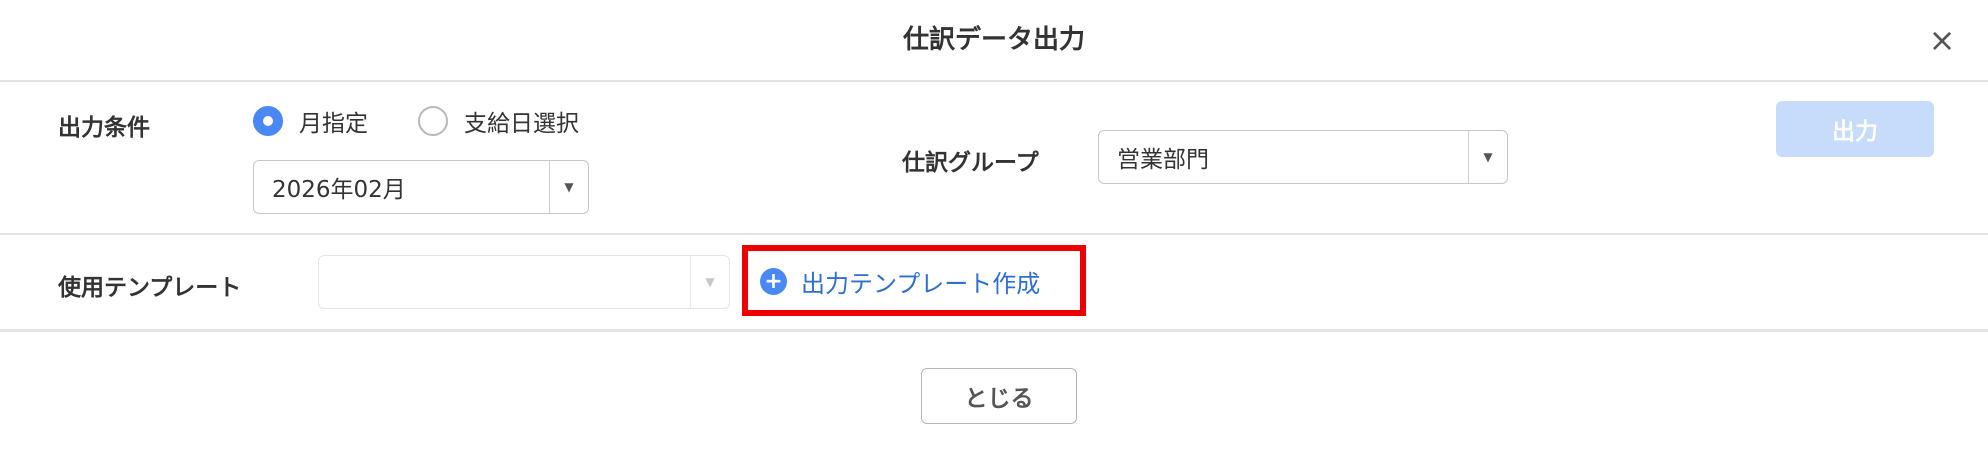 Image resolution: width=1988 pixels, height=455 pixels. Describe the element at coordinates (1855, 129) in the screenshot. I see `output-button: 出力` at that location.